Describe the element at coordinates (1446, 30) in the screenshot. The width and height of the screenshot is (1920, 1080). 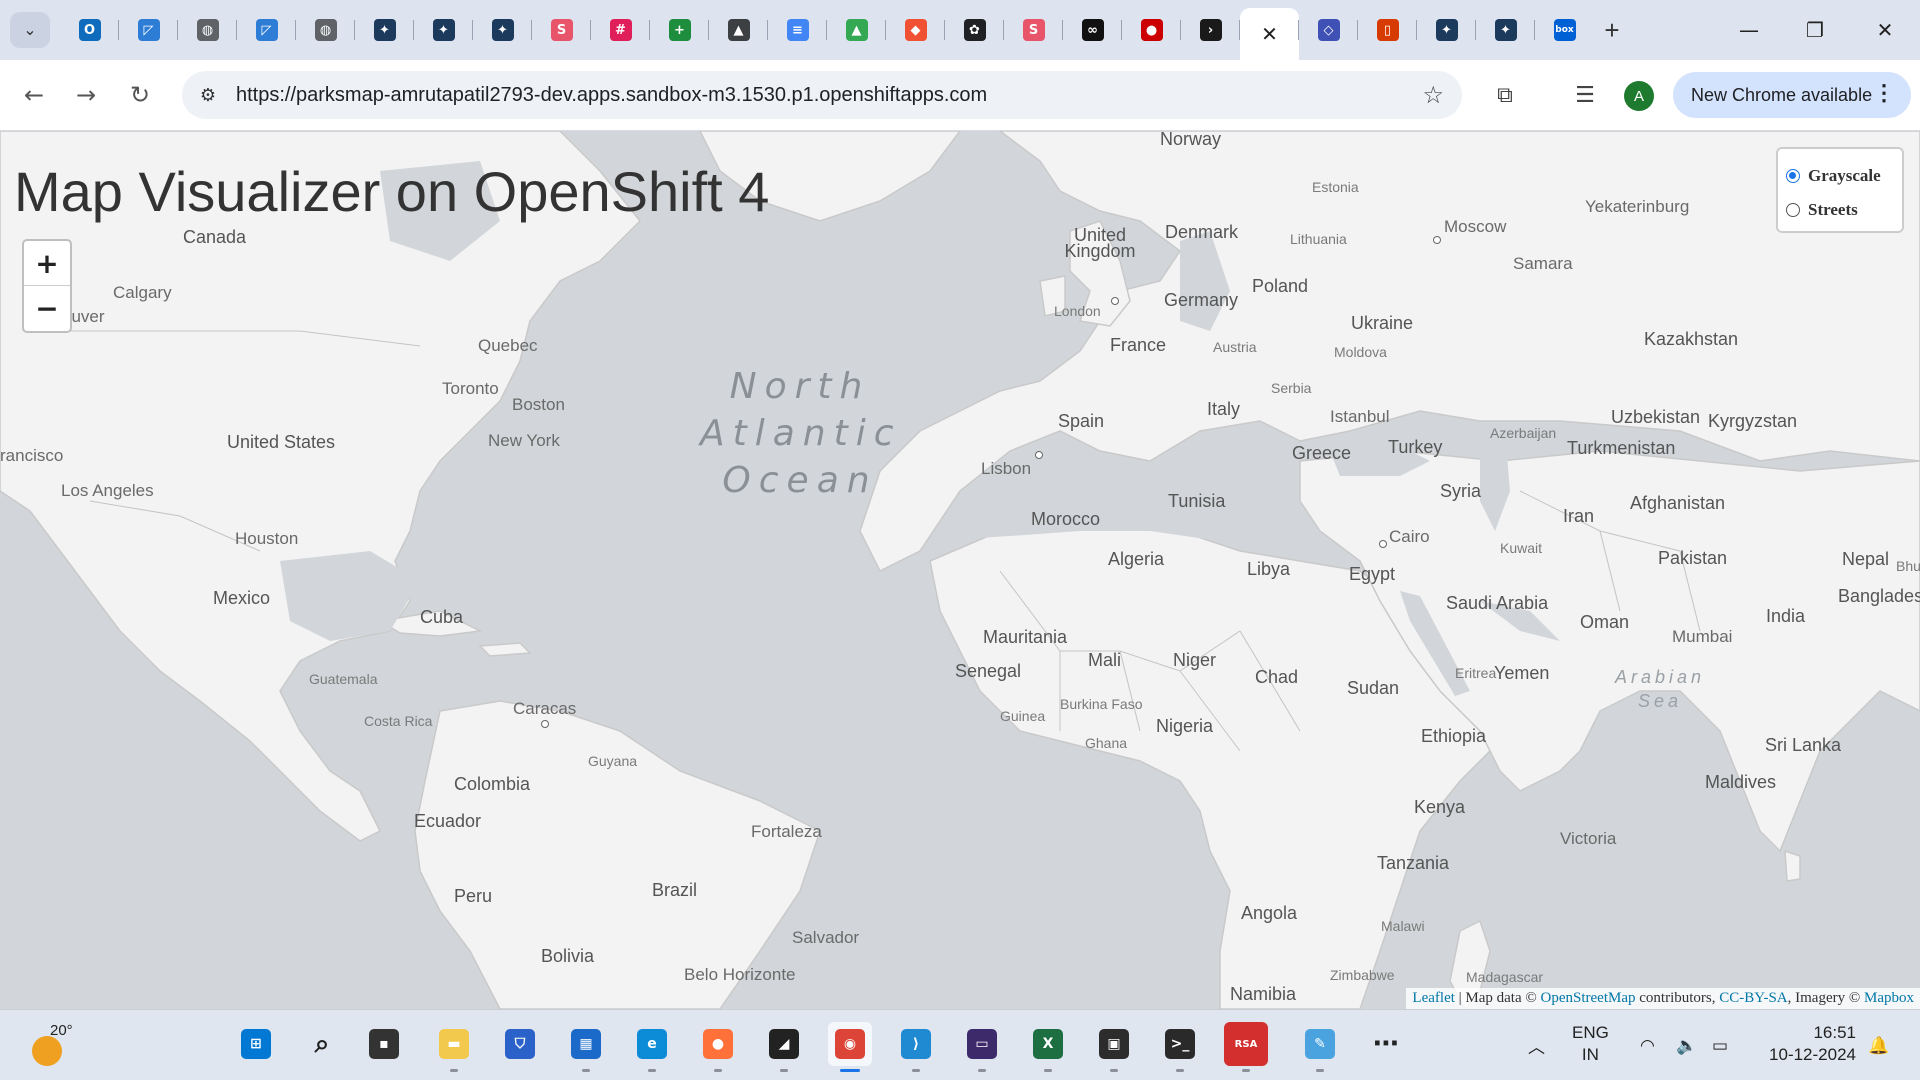
I see `app-tab-4: ✦` at that location.